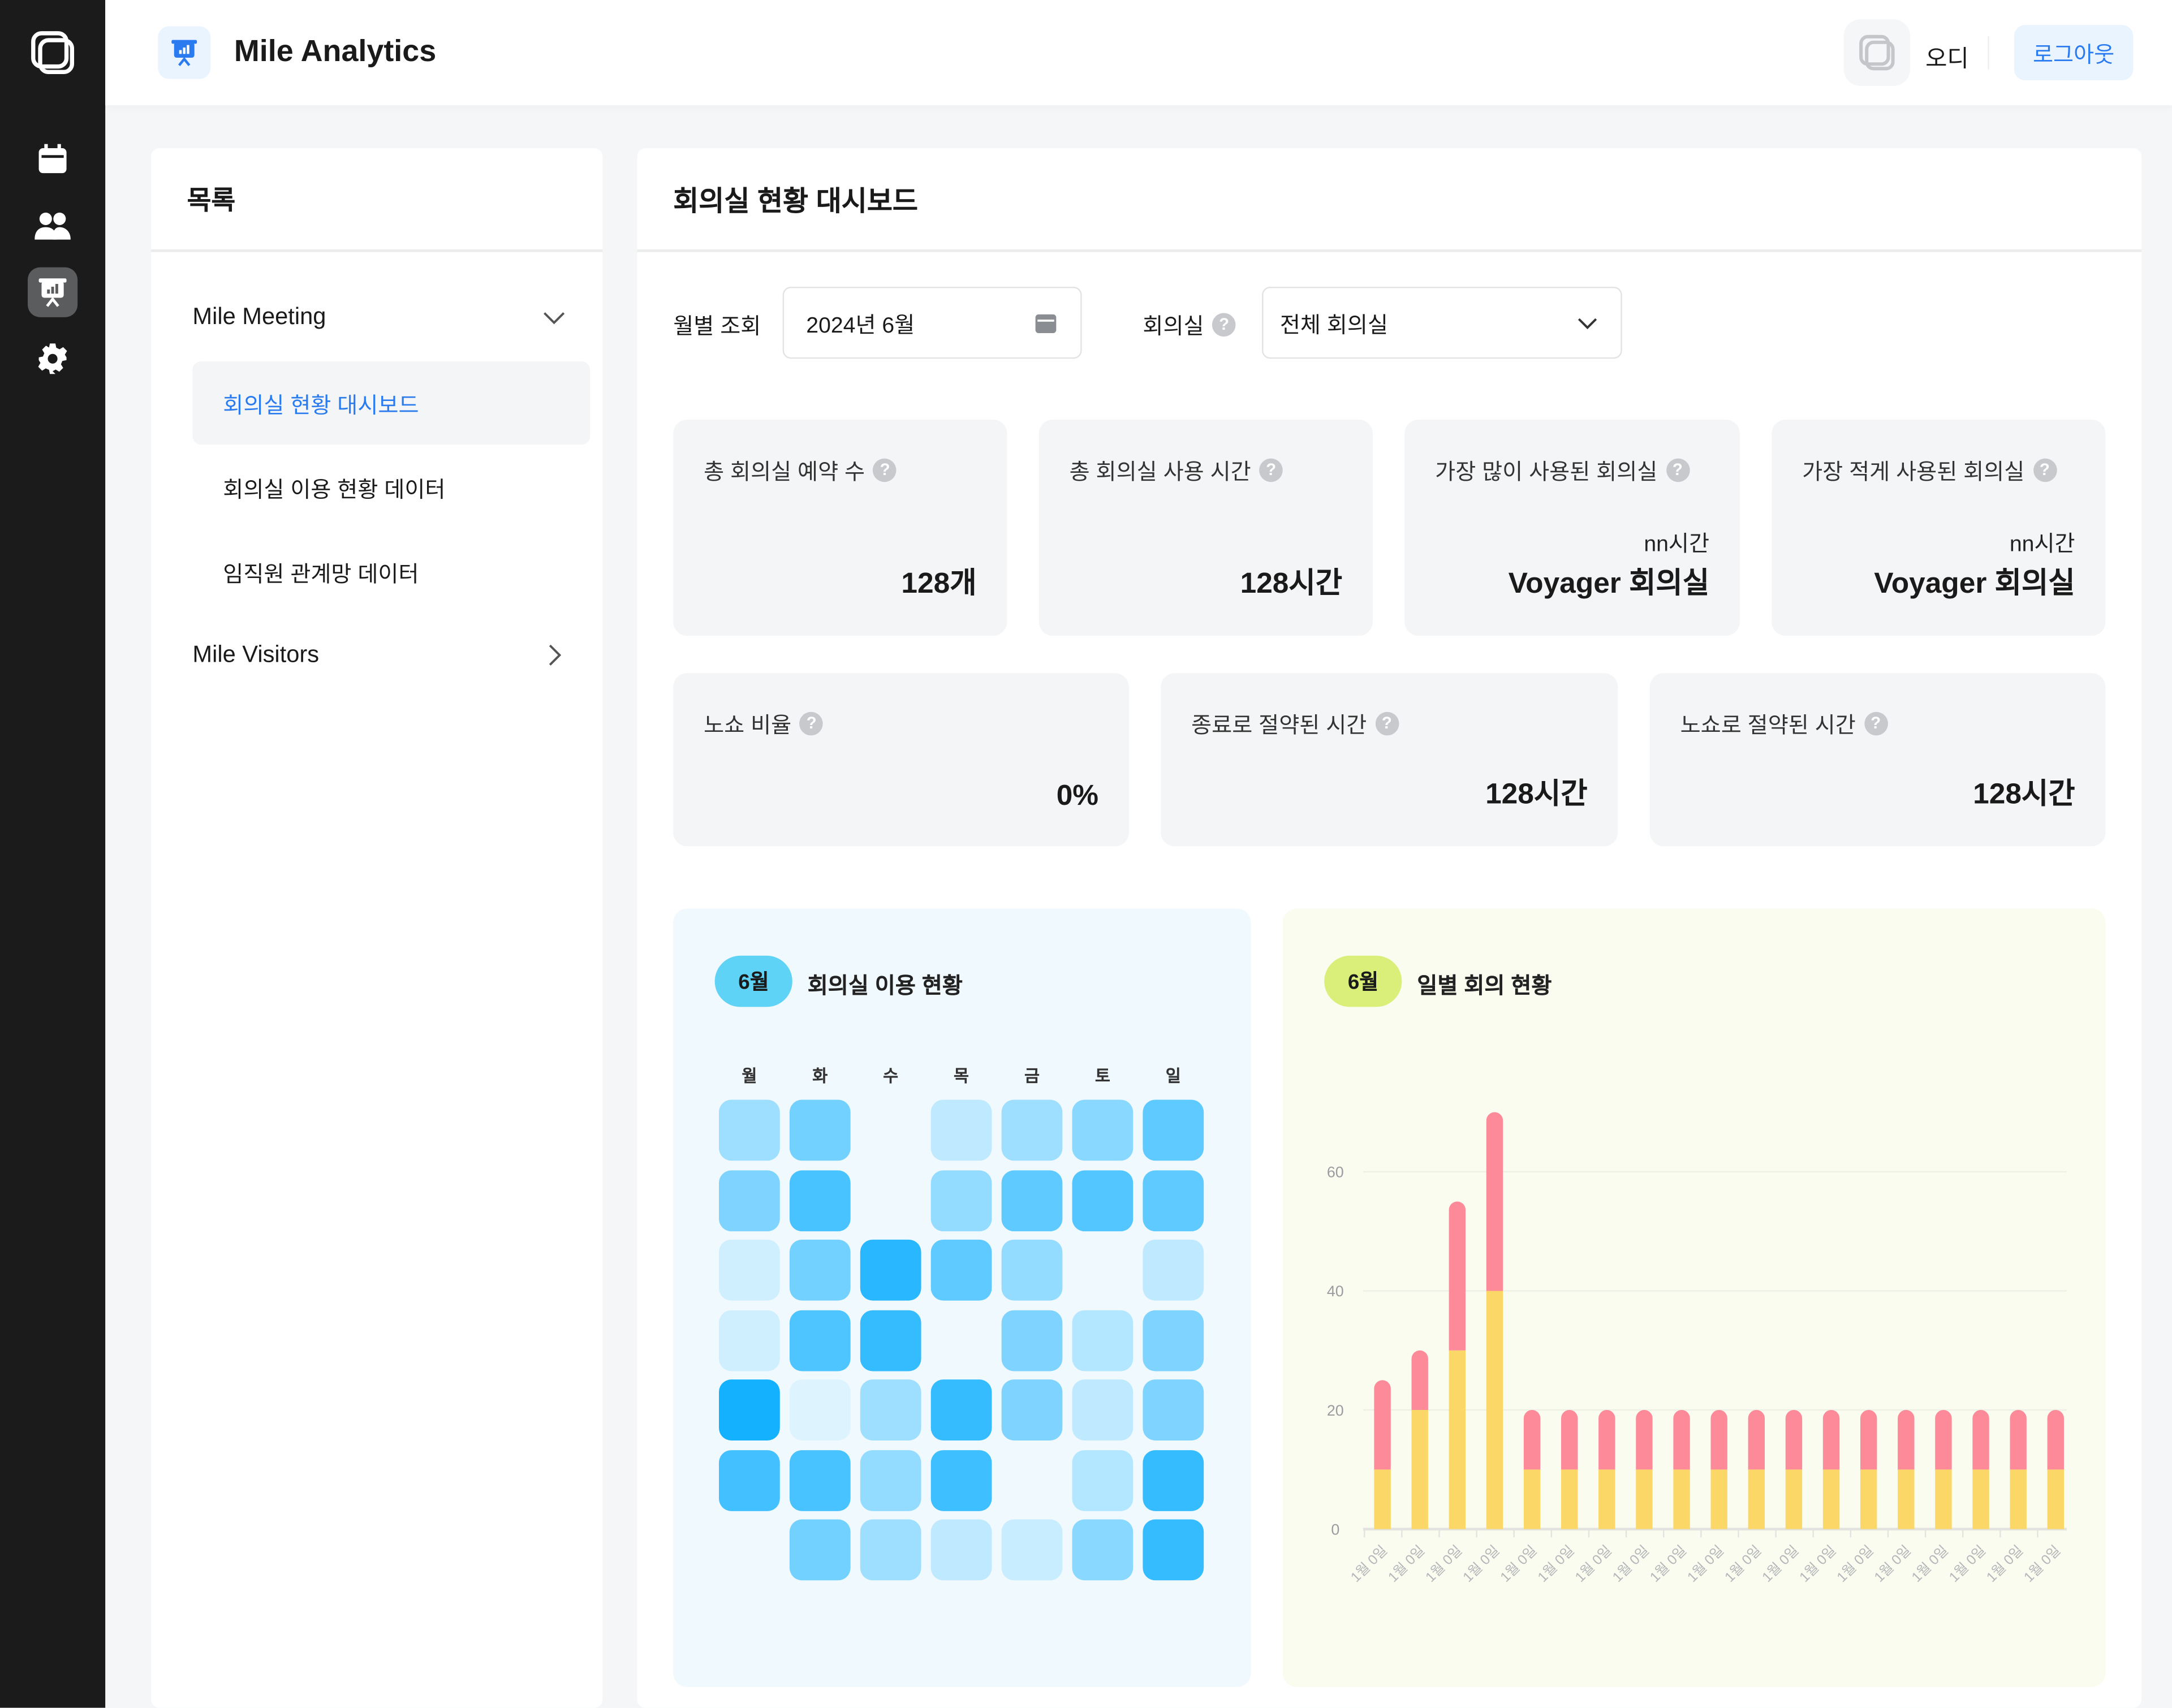 This screenshot has width=2172, height=1708. I want to click on gear-icon, so click(53, 358).